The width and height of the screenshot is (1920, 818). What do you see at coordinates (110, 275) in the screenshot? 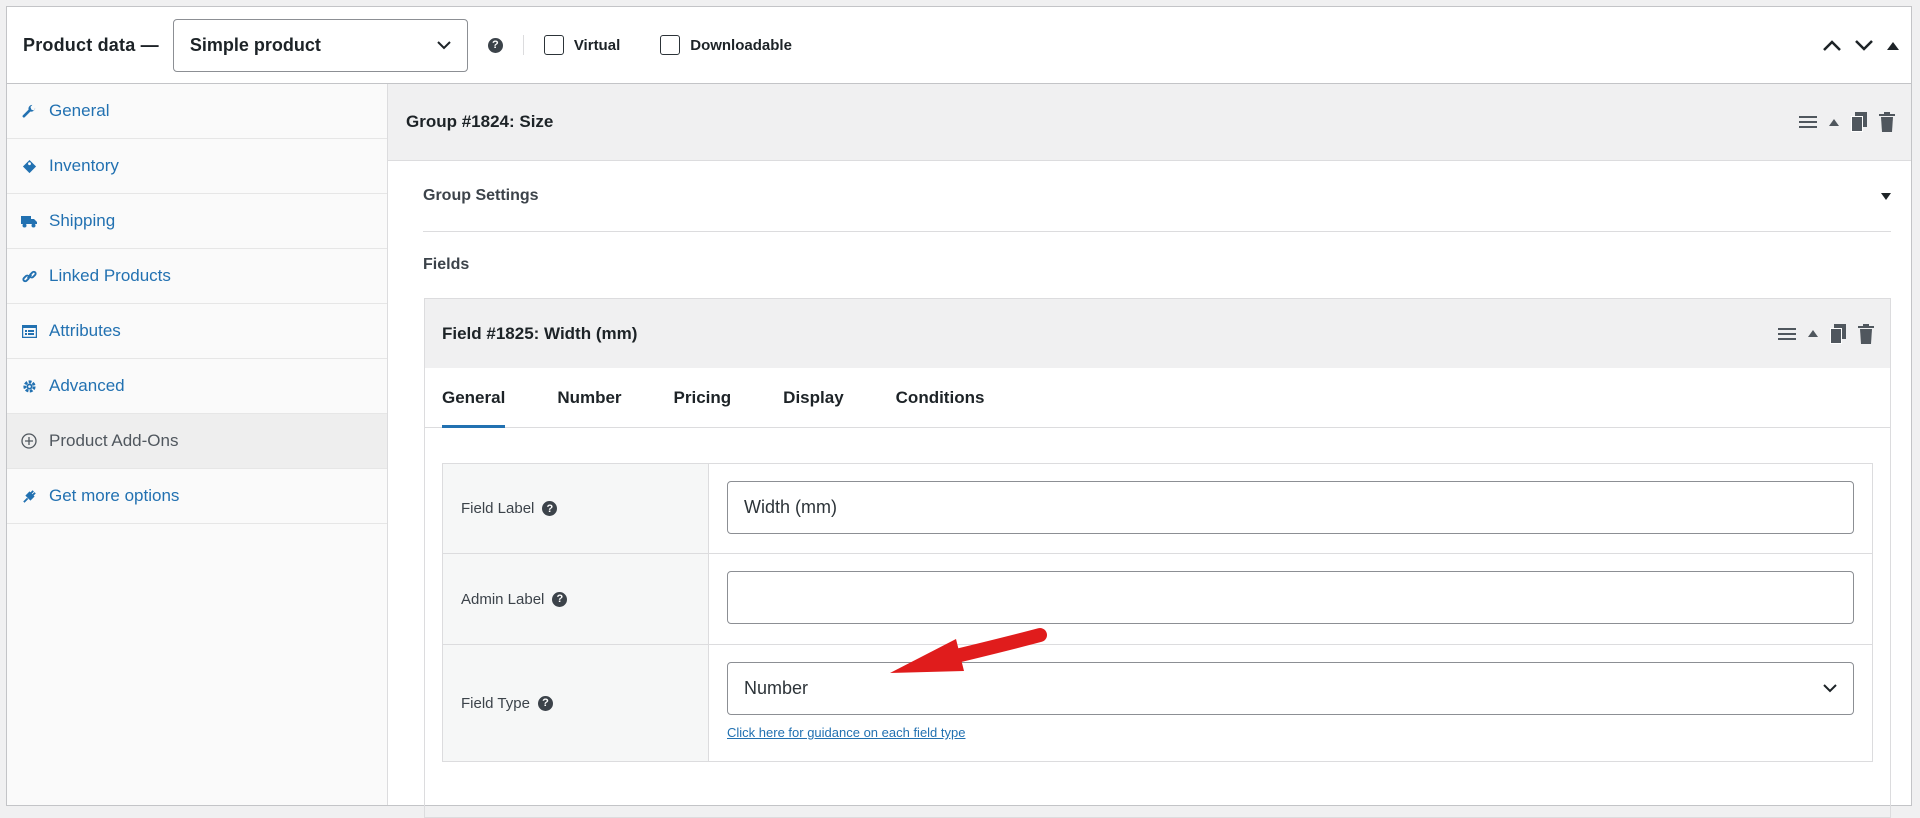
I see `sidebar-item-label: Linked Products` at bounding box center [110, 275].